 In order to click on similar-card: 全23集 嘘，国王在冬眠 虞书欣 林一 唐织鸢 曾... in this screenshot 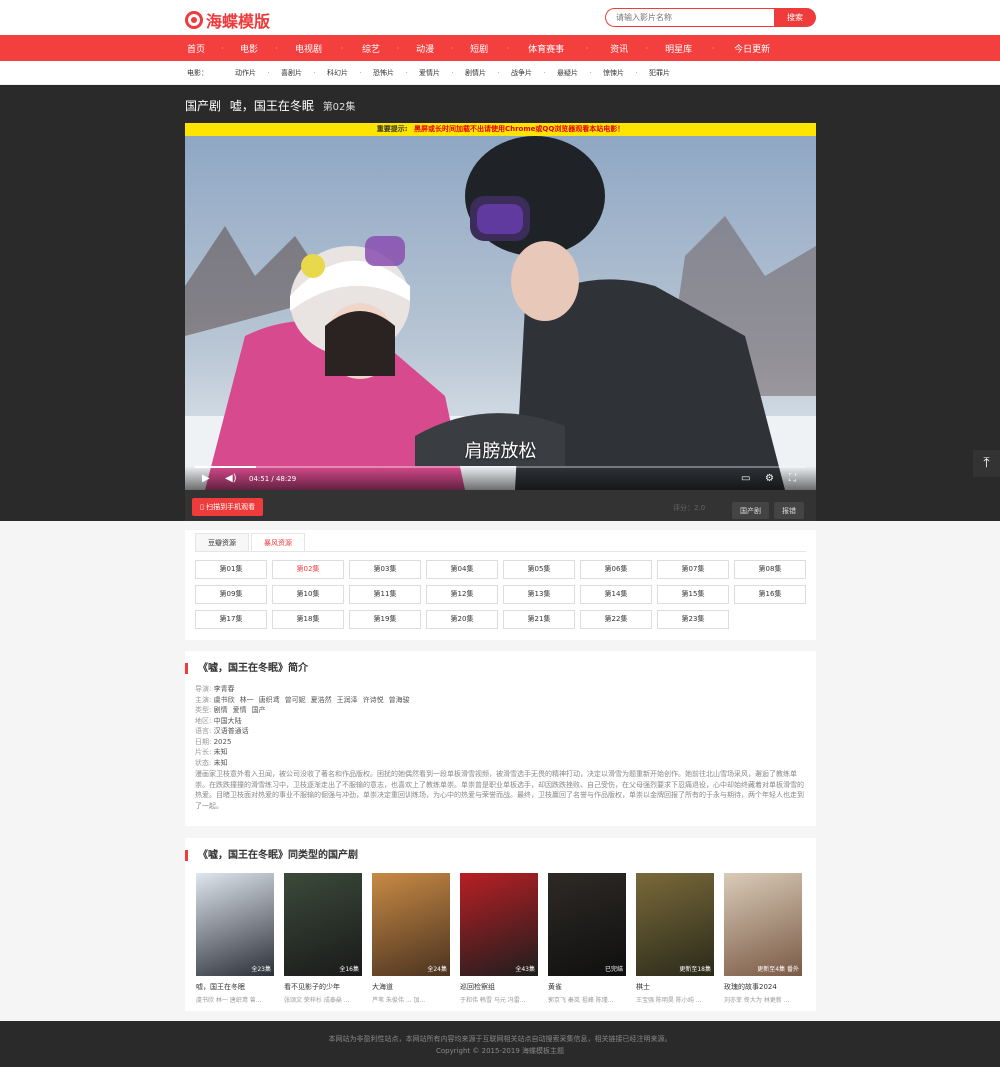, I will do `click(235, 938)`.